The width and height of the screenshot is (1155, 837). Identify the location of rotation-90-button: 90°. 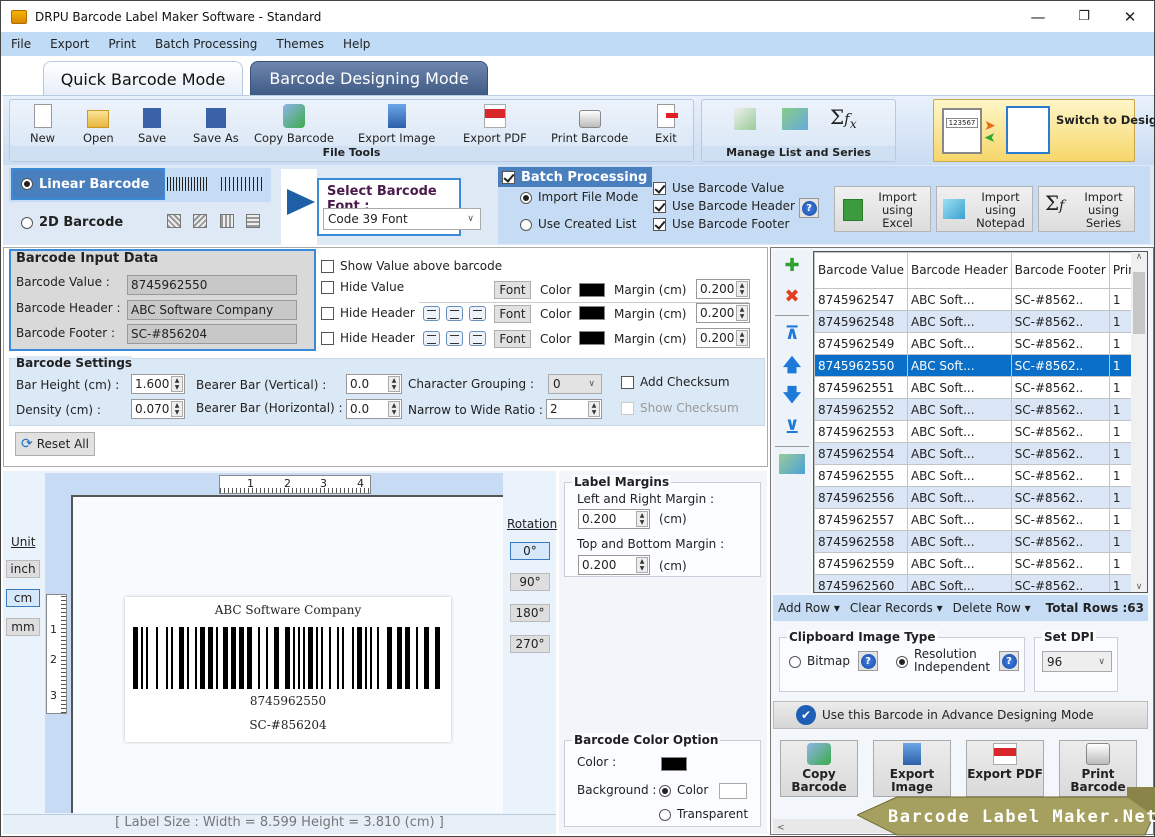
(530, 582).